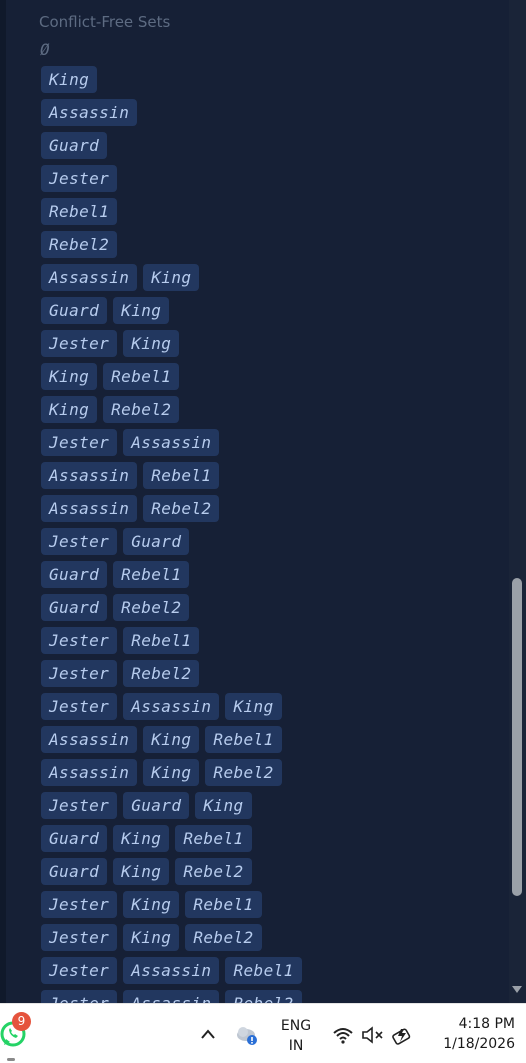 The width and height of the screenshot is (526, 1063). Describe the element at coordinates (3, 501) in the screenshot. I see `left-edge-bar` at that location.